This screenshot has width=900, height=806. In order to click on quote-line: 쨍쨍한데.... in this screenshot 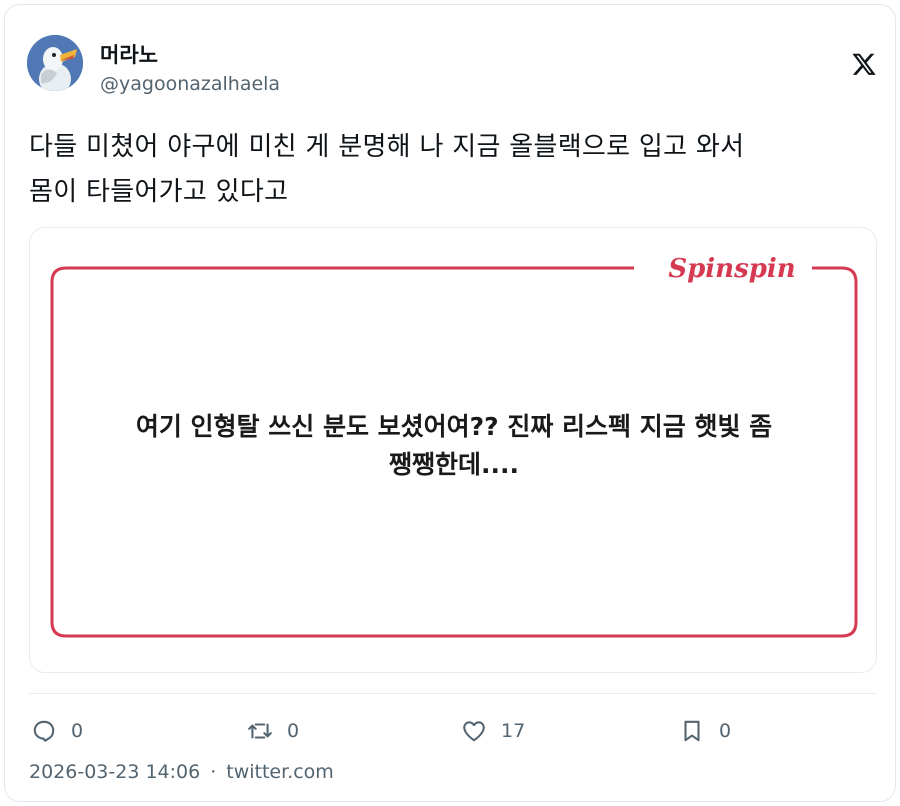, I will do `click(454, 464)`.